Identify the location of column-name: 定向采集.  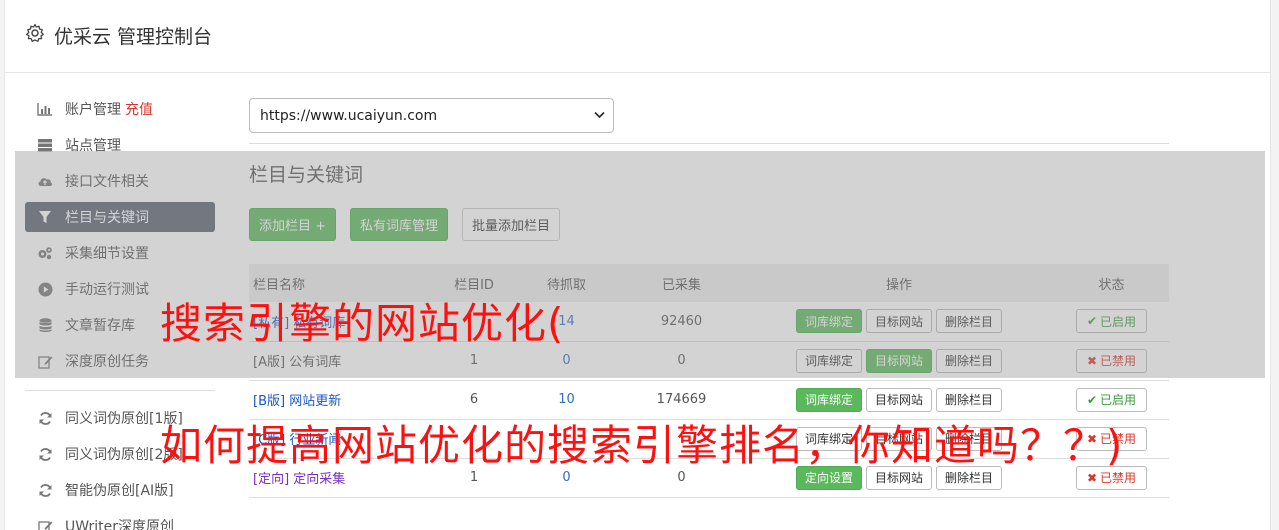
(319, 479).